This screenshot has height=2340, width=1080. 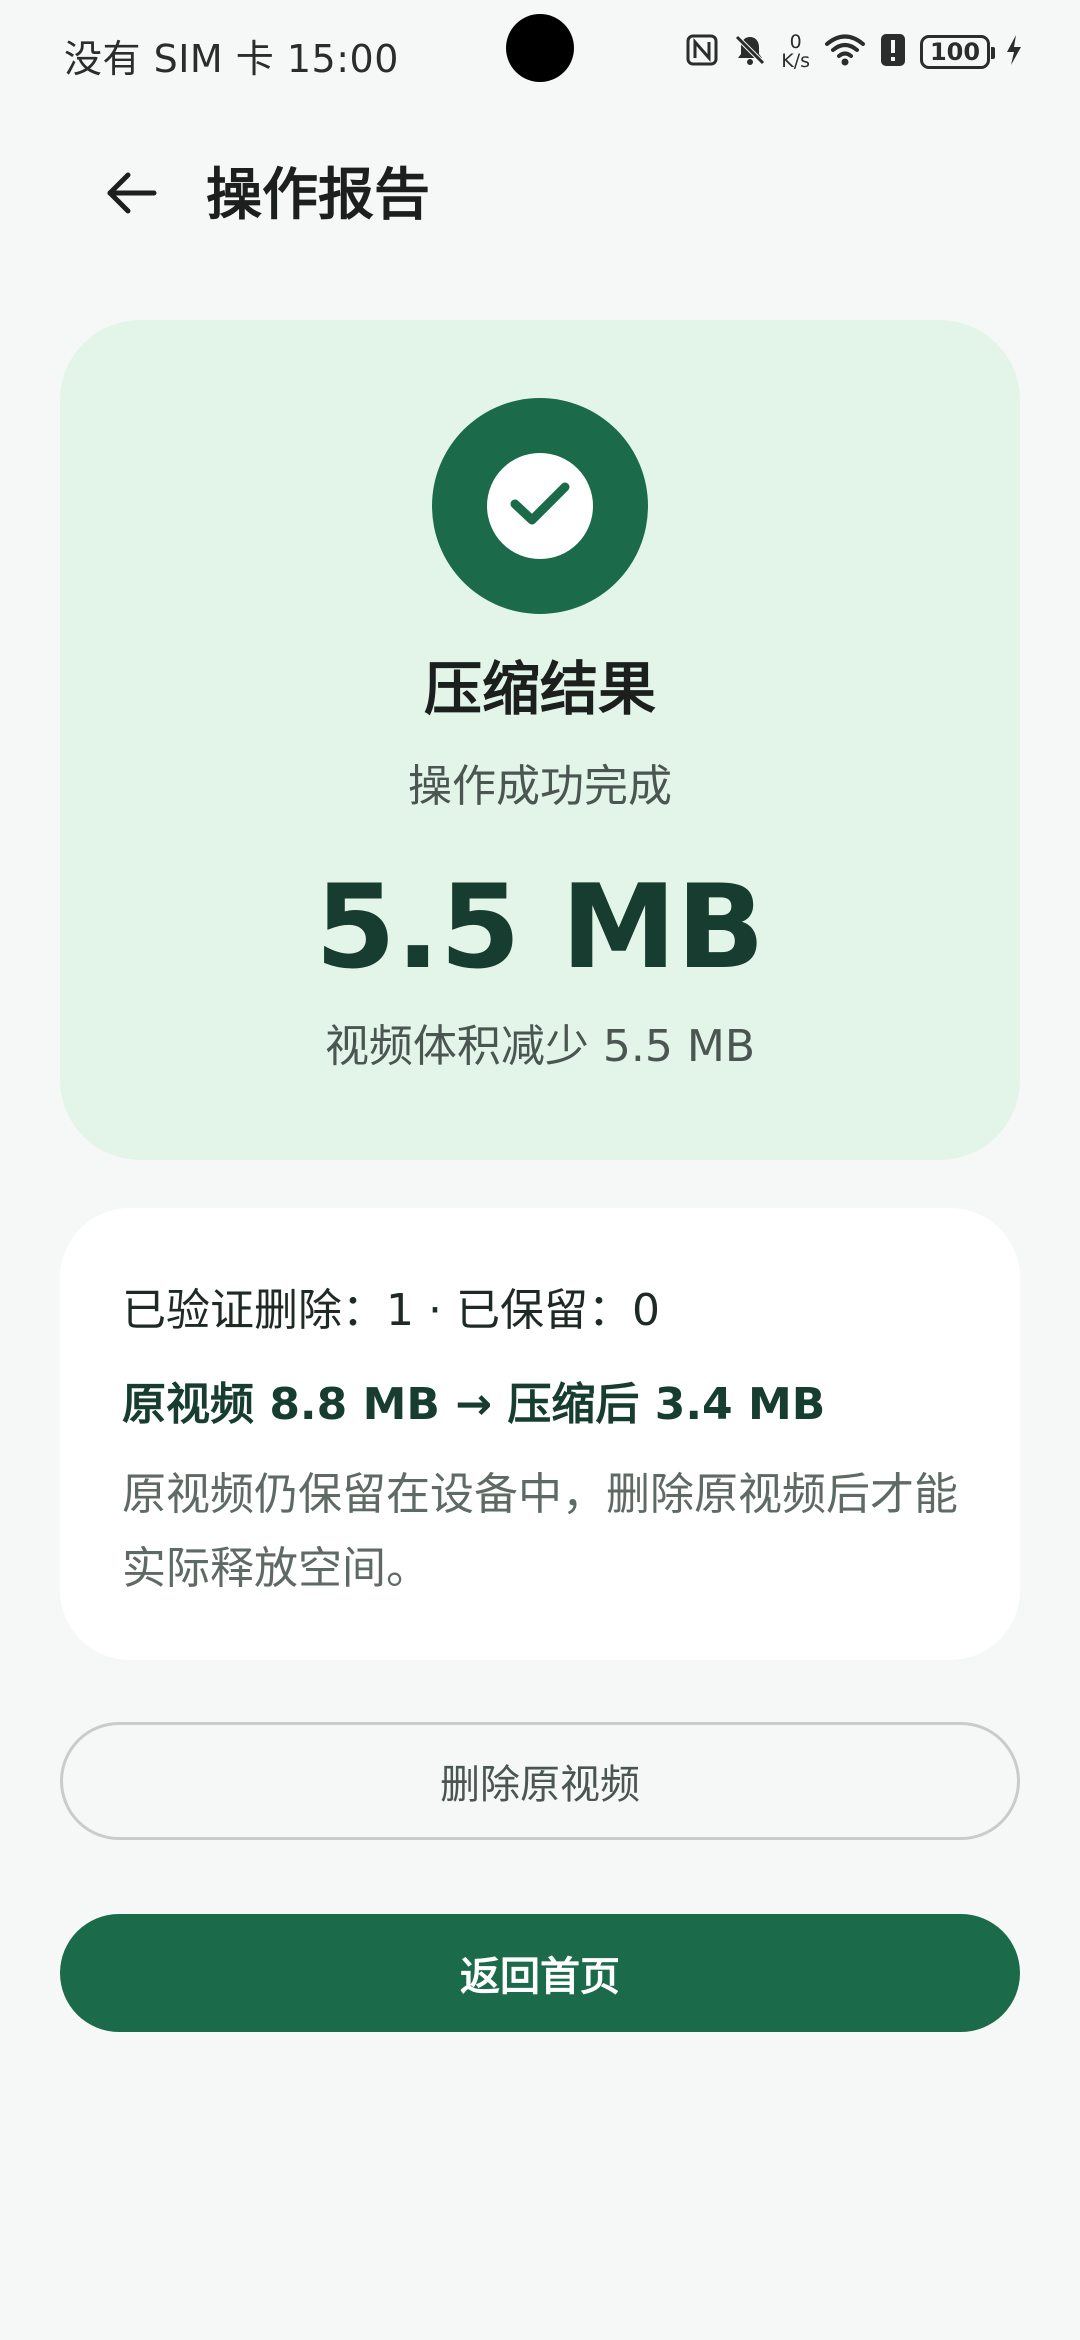 I want to click on nfc-icon, so click(x=702, y=52).